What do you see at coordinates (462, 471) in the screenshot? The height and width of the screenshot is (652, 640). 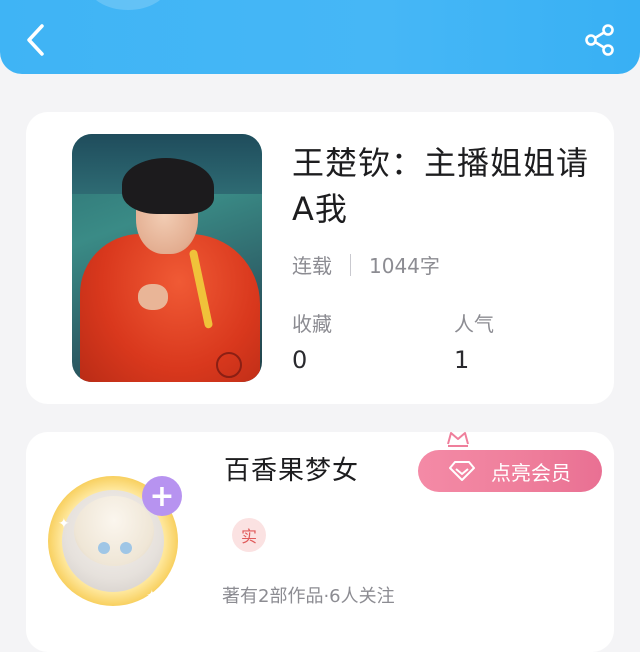 I see `diamond-icon` at bounding box center [462, 471].